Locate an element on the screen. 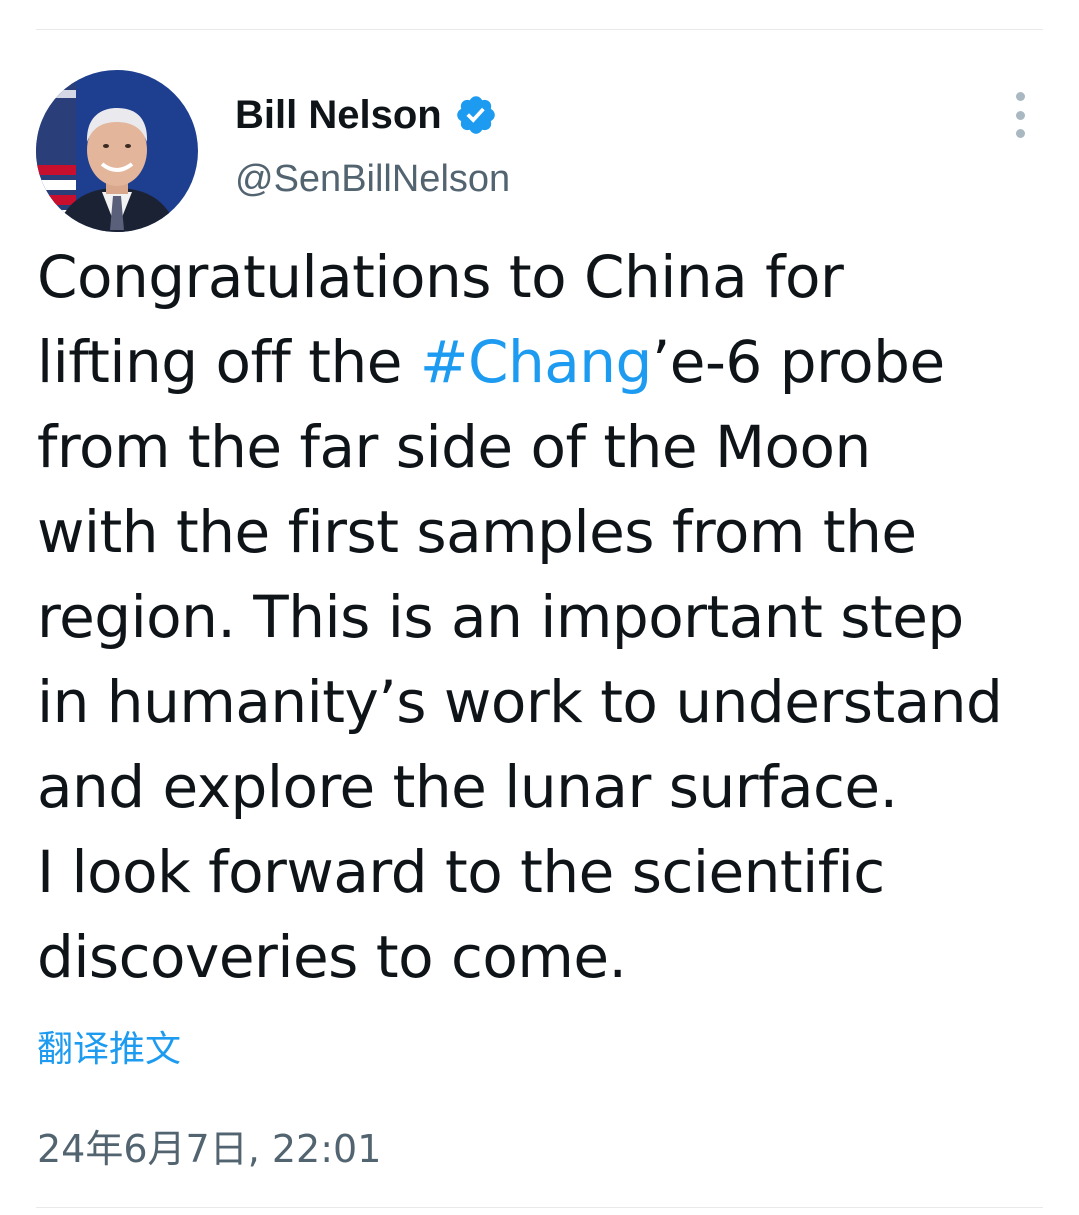 The width and height of the screenshot is (1079, 1215). more-options-button is located at coordinates (1020, 115).